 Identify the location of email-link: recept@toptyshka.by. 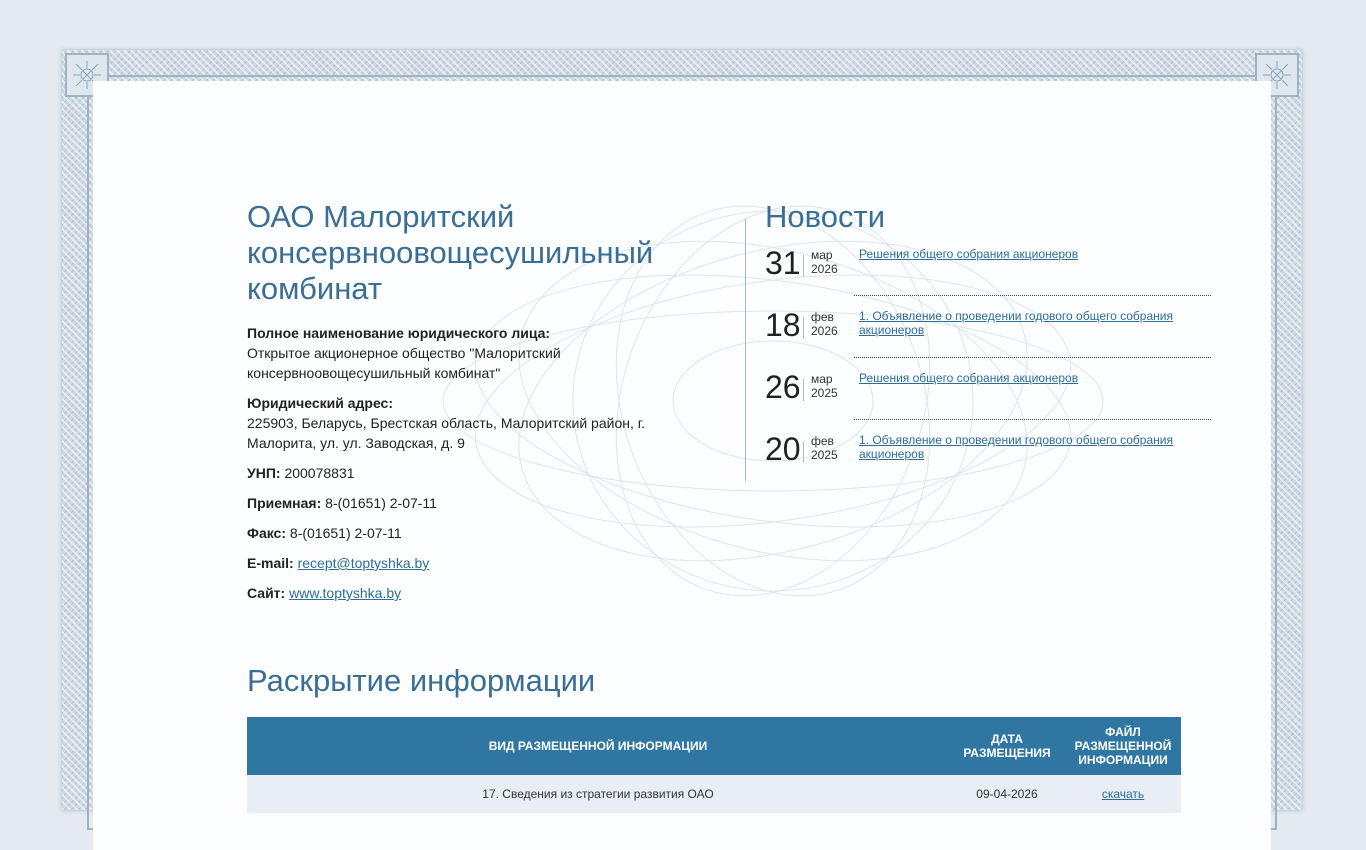
(364, 563).